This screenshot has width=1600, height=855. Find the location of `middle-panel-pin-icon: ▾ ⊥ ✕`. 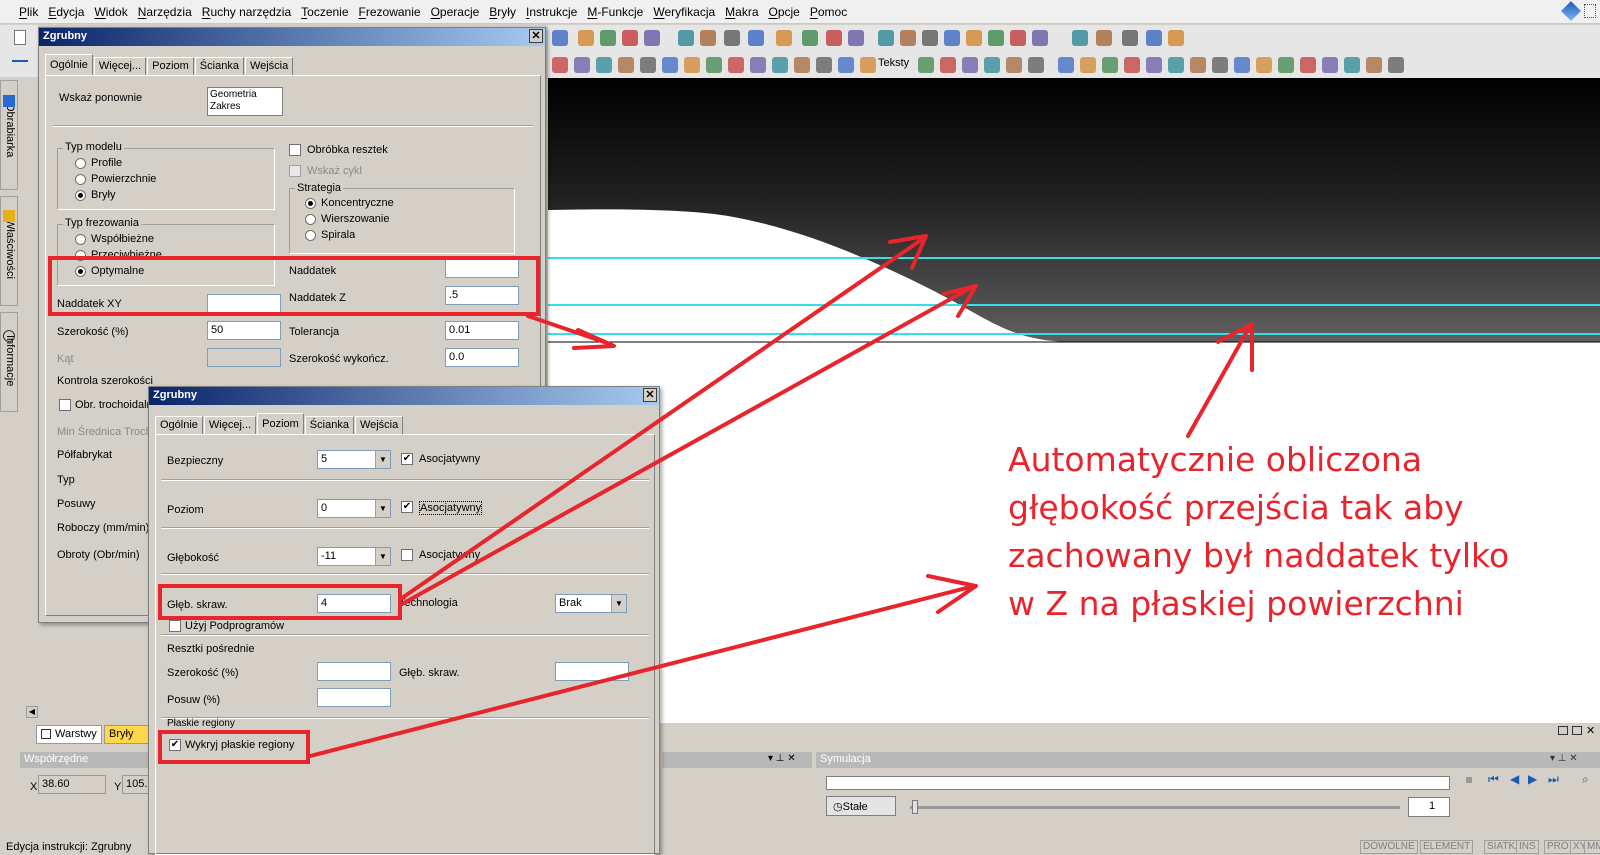

middle-panel-pin-icon: ▾ ⊥ ✕ is located at coordinates (782, 758).